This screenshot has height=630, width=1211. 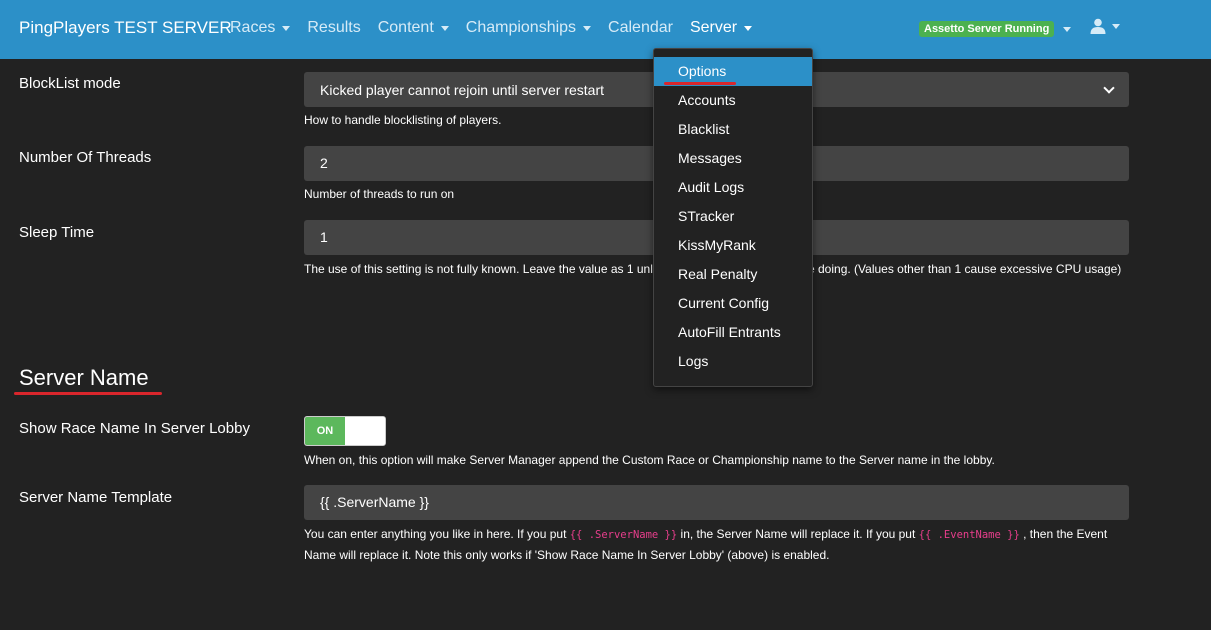 I want to click on menu-item-accounts: Accounts, so click(x=733, y=100).